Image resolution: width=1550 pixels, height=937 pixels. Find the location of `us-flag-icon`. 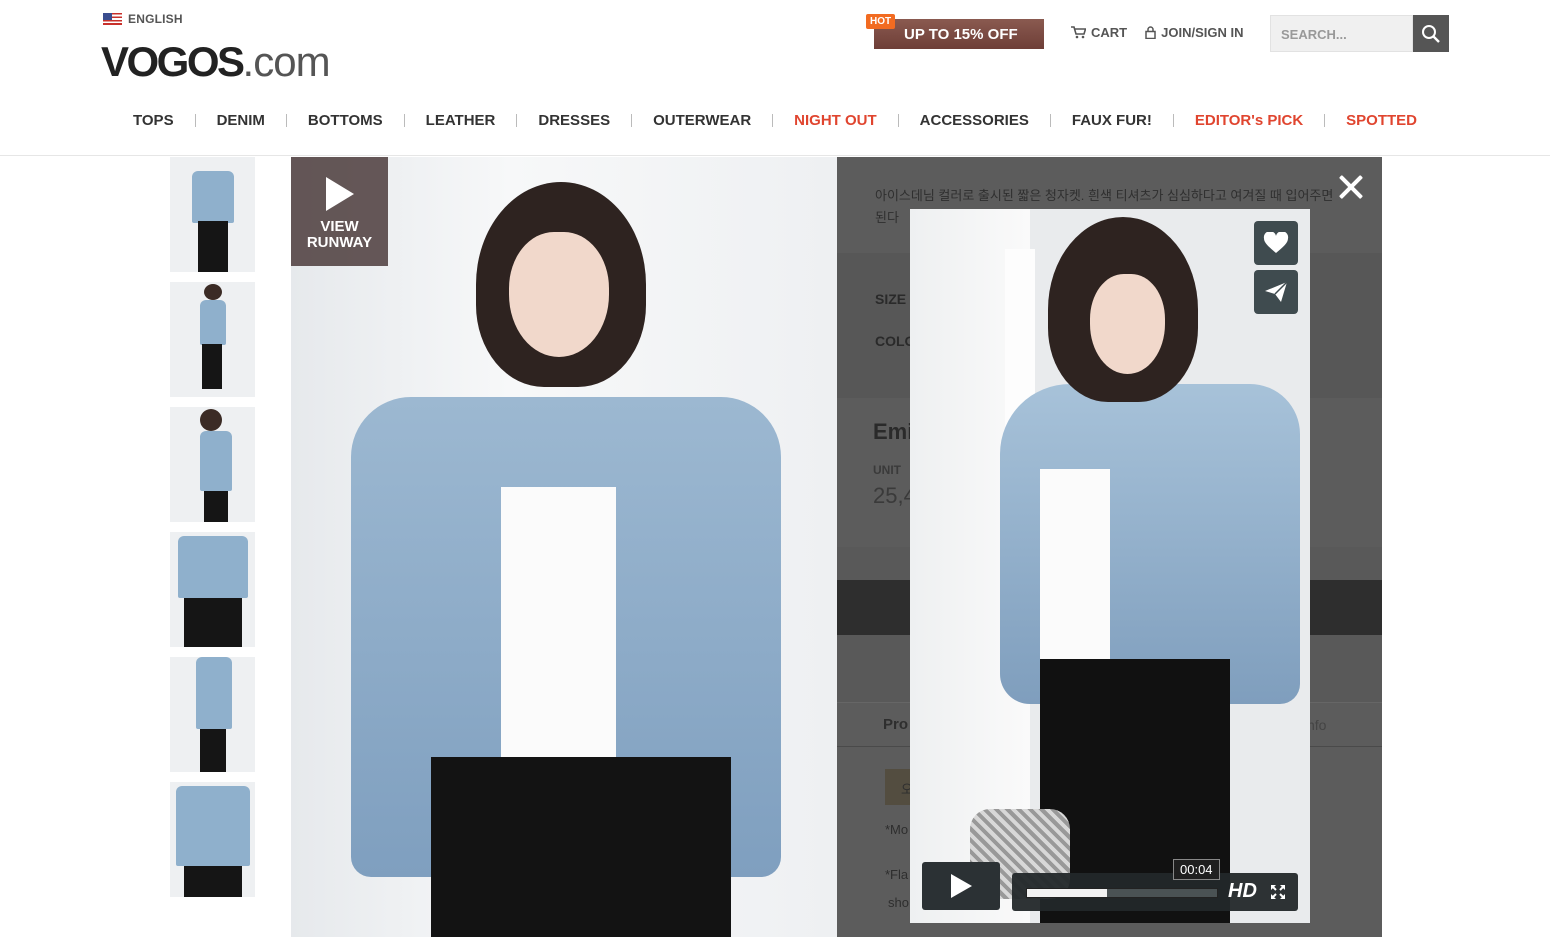

us-flag-icon is located at coordinates (112, 19).